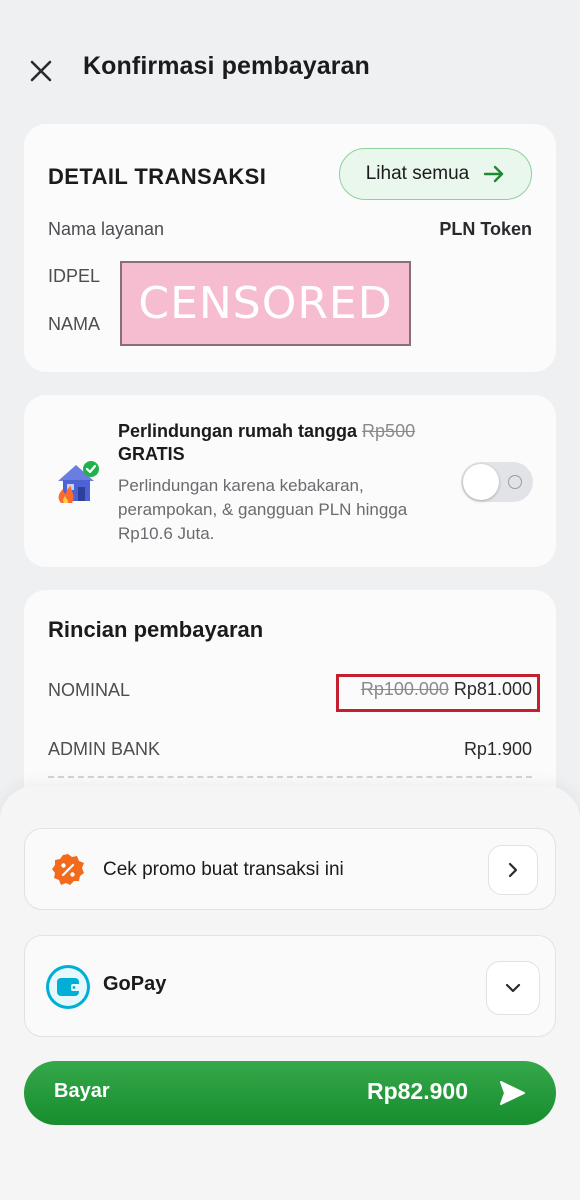 The width and height of the screenshot is (580, 1200). What do you see at coordinates (512, 1093) in the screenshot?
I see `send-icon` at bounding box center [512, 1093].